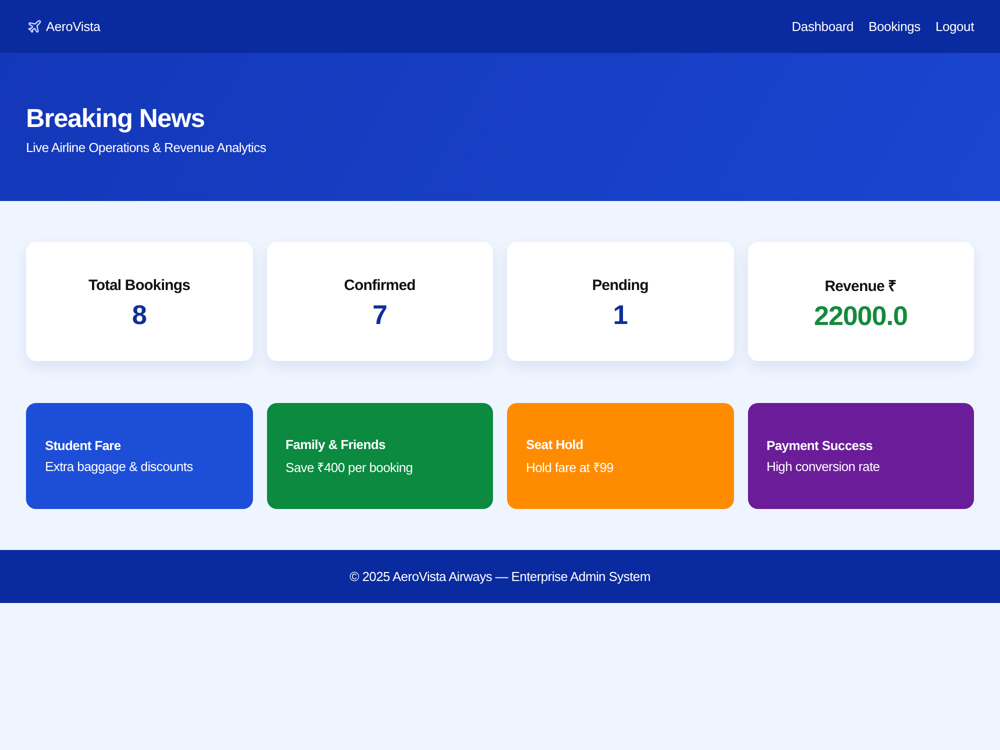  Describe the element at coordinates (555, 444) in the screenshot. I see `promo-title: Seat Hold` at that location.